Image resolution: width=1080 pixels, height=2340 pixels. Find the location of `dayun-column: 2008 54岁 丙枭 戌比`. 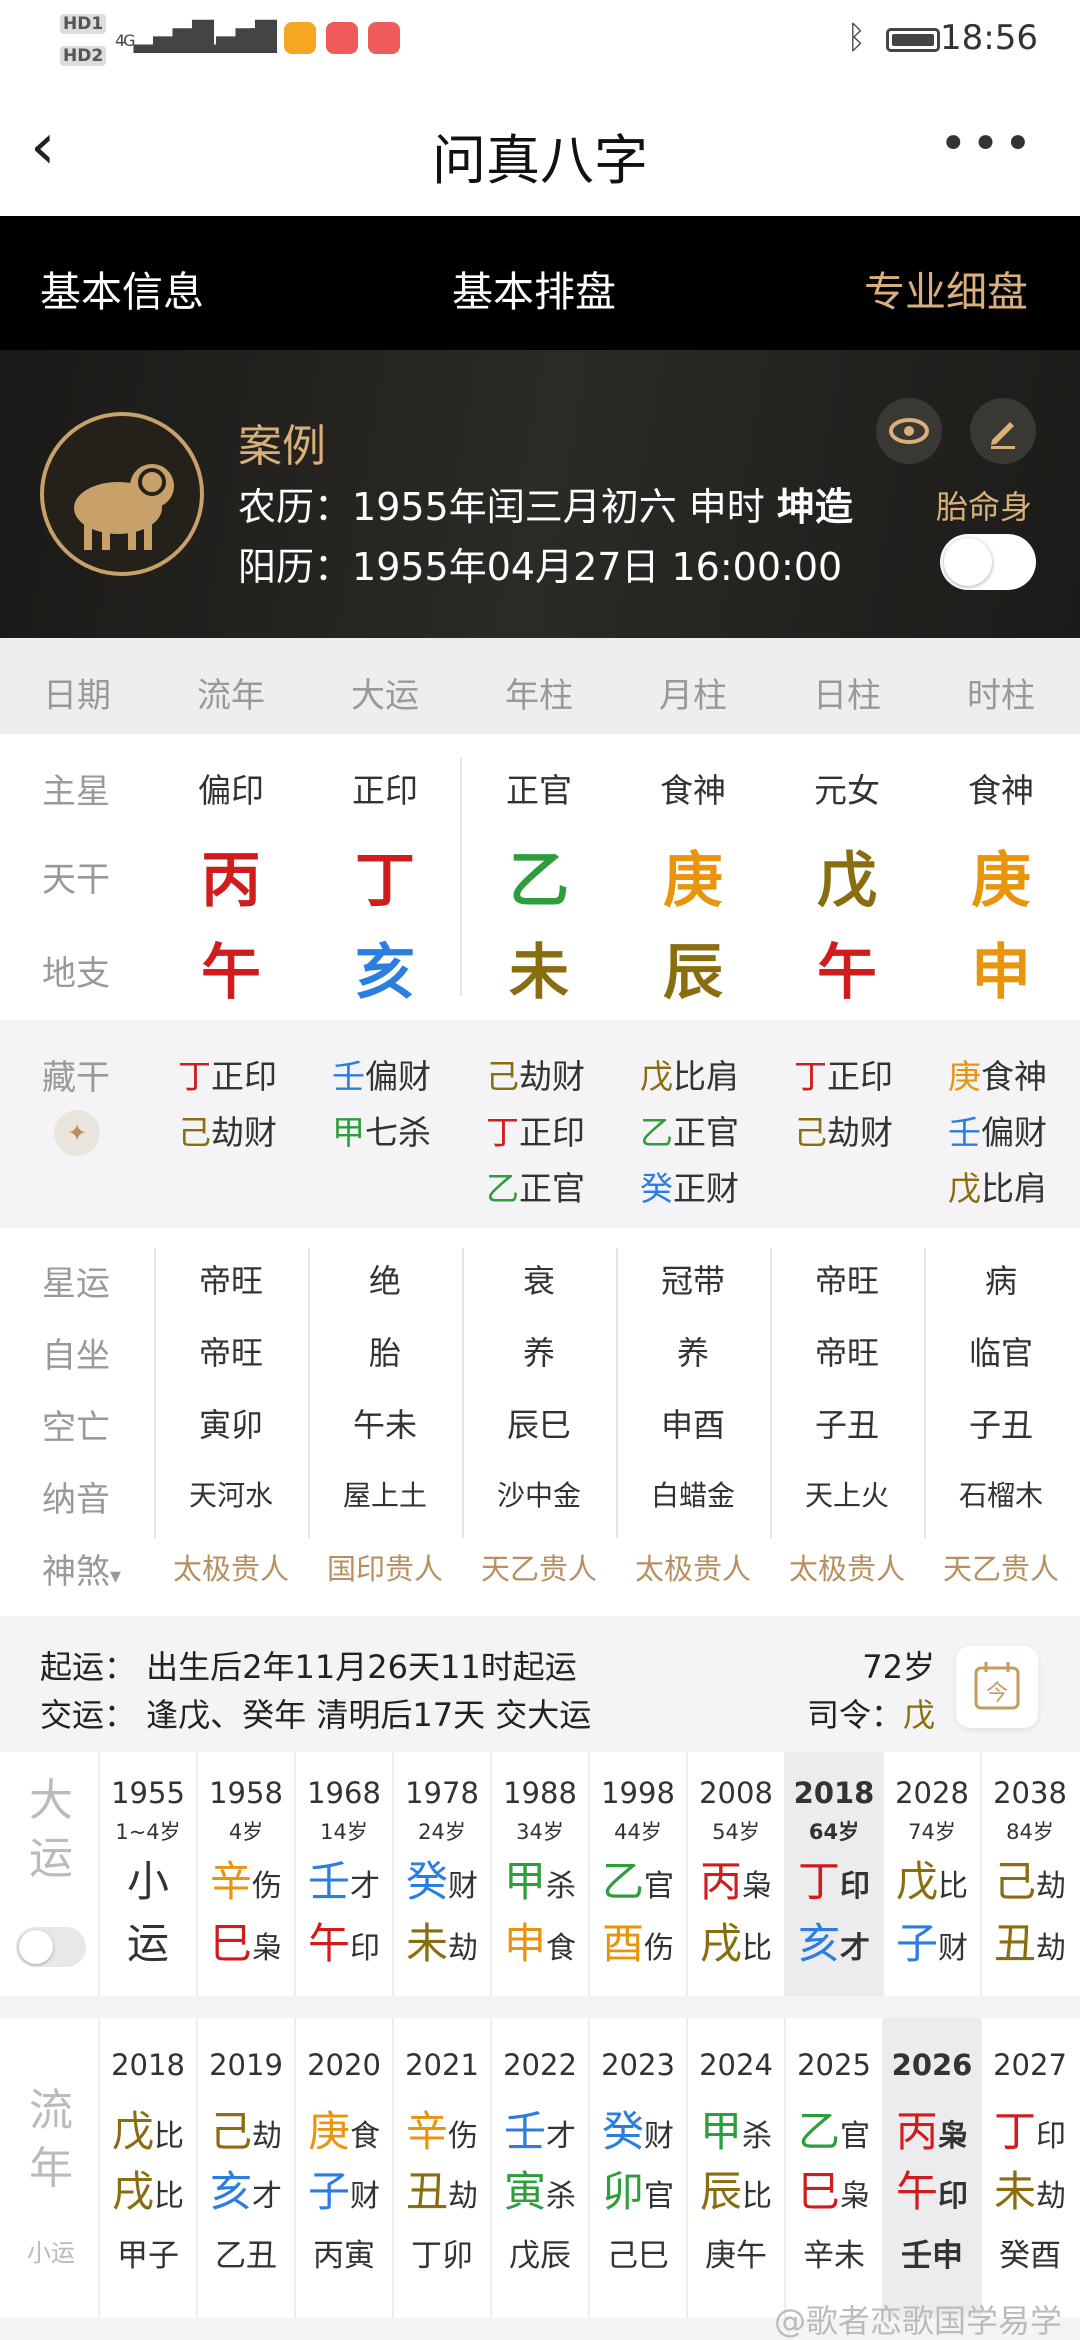

dayun-column: 2008 54岁 丙枭 戌比 is located at coordinates (735, 1874).